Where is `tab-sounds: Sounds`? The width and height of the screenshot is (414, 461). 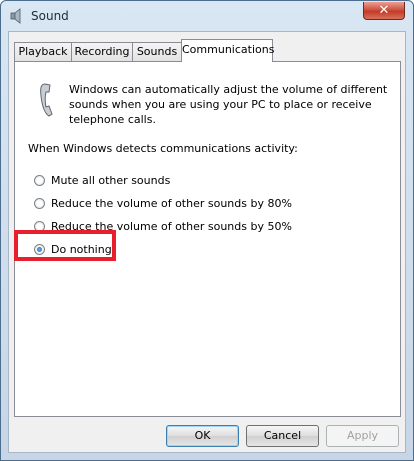 tab-sounds: Sounds is located at coordinates (157, 51).